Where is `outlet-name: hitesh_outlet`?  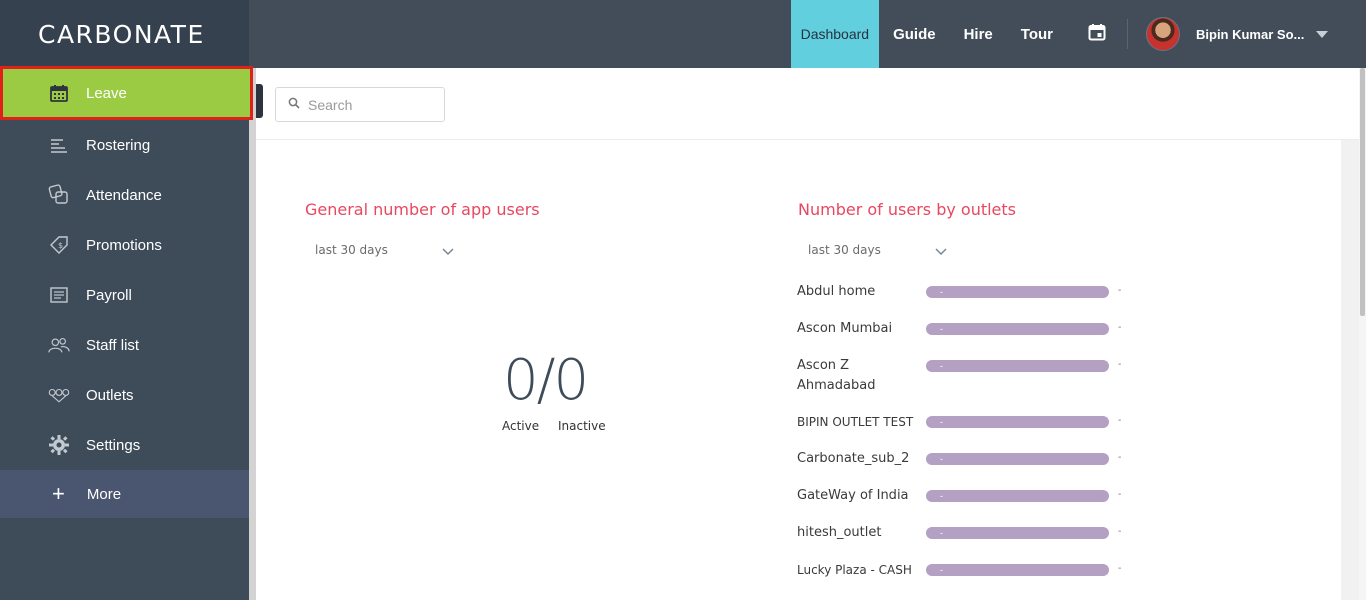
outlet-name: hitesh_outlet is located at coordinates (839, 532).